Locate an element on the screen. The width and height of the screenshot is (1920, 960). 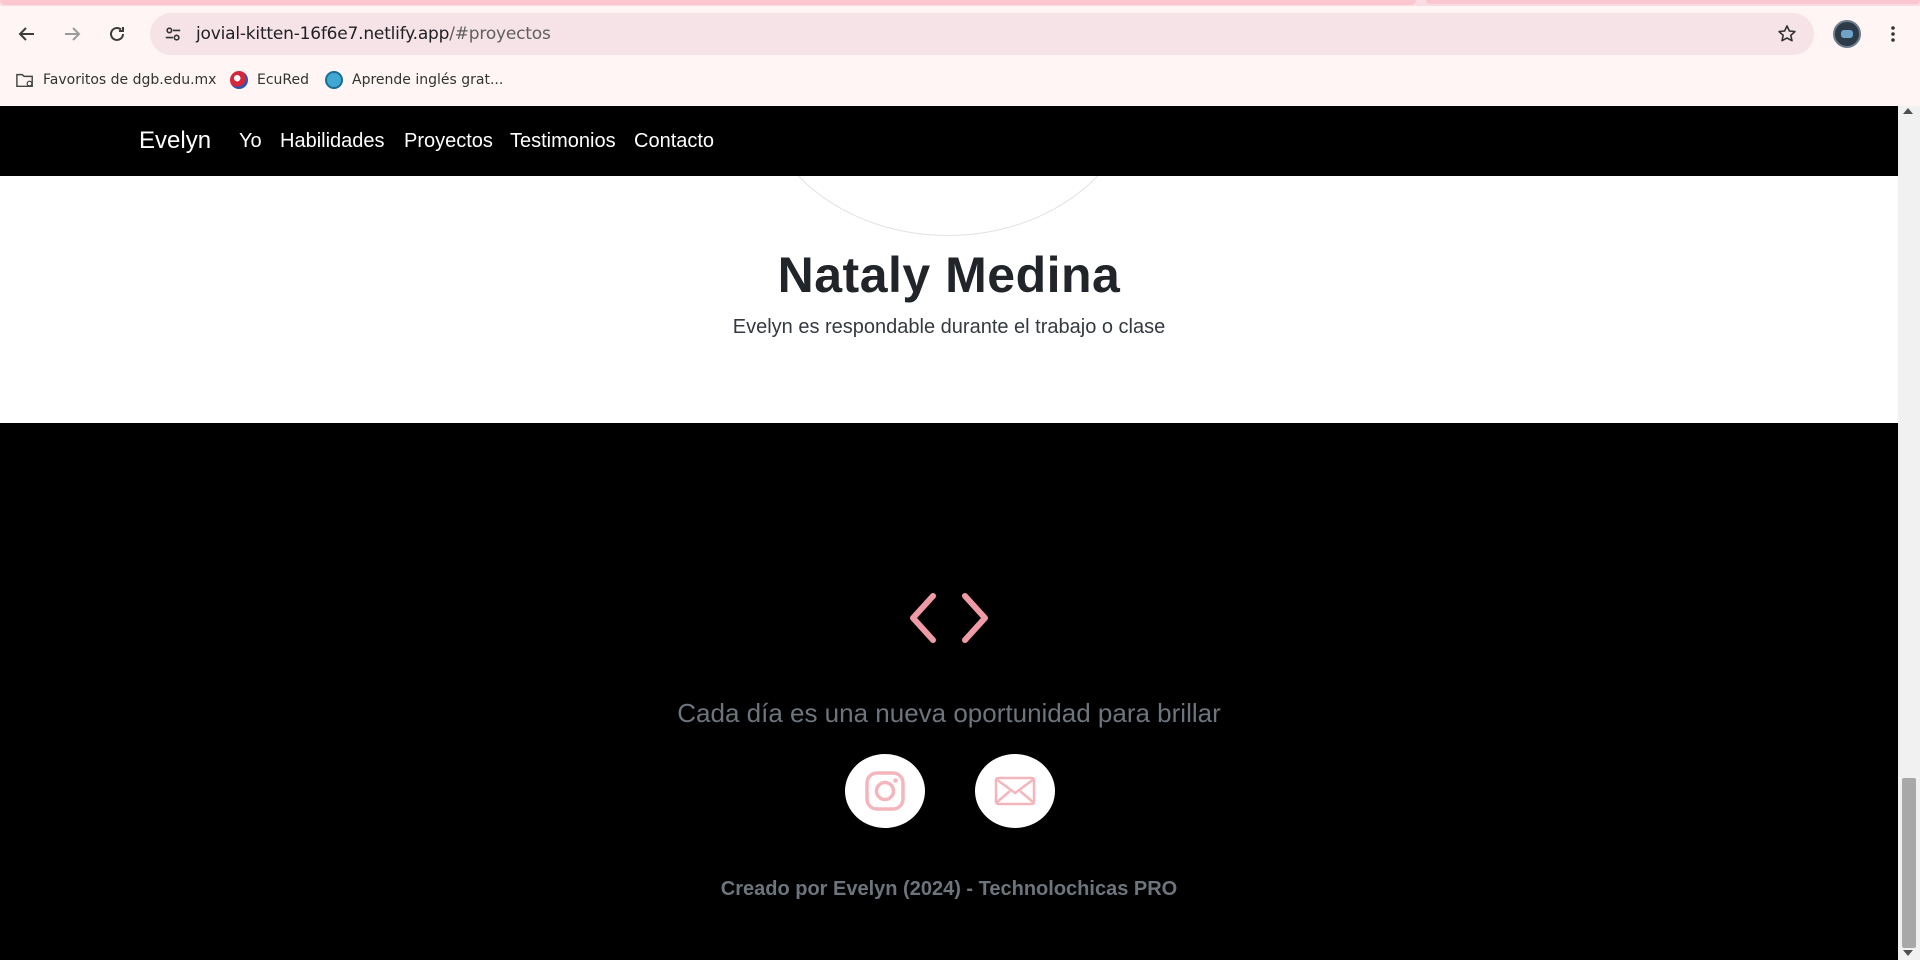
active-tab is located at coordinates (708, 2).